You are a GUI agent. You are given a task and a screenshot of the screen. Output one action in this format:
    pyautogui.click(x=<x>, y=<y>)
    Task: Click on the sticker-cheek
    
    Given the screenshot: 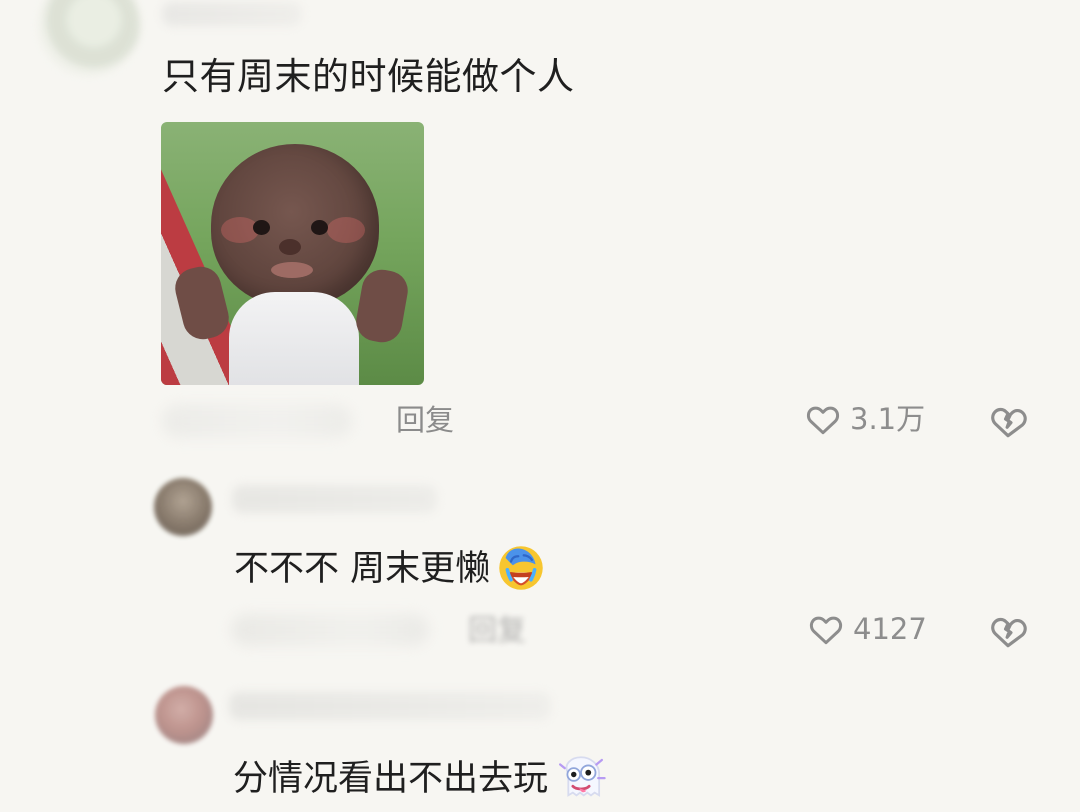 What is the action you would take?
    pyautogui.click(x=346, y=230)
    